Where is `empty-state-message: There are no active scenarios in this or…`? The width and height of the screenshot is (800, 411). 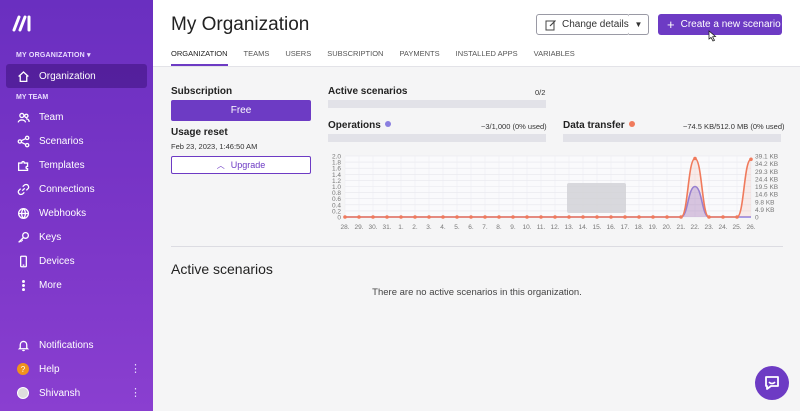 empty-state-message: There are no active scenarios in this or… is located at coordinates (477, 292).